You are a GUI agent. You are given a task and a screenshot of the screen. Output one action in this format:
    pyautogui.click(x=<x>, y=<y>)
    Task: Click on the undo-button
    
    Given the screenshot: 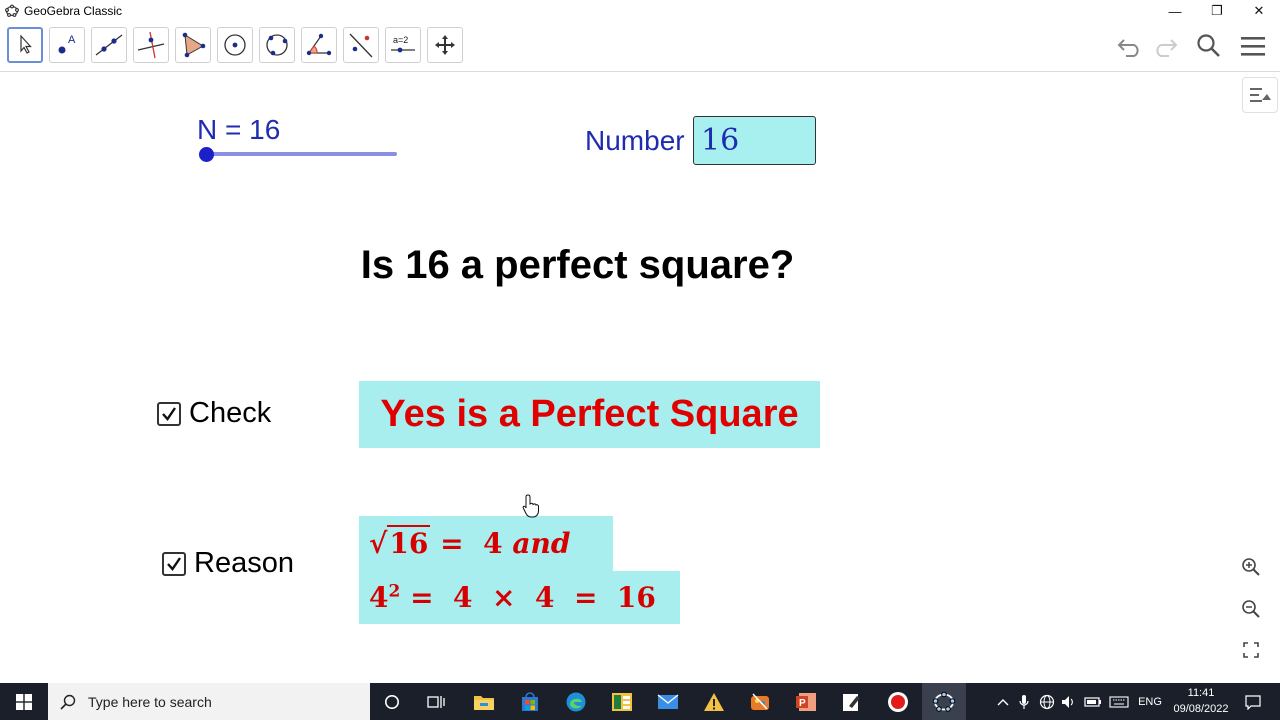 What is the action you would take?
    pyautogui.click(x=1130, y=46)
    